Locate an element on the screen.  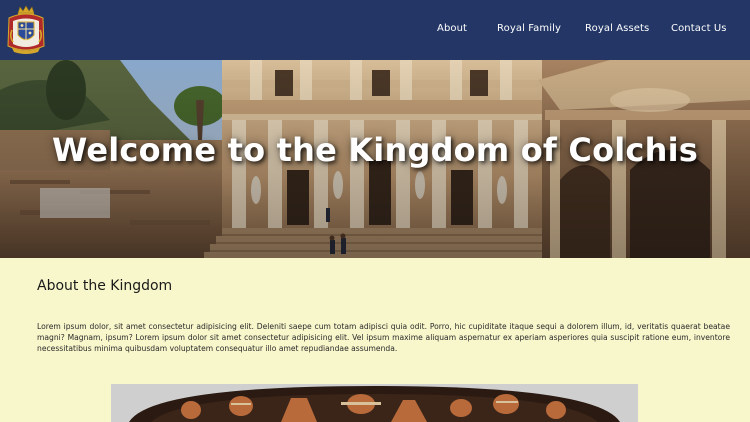
about-heading: About the Kingdom is located at coordinates (105, 286).